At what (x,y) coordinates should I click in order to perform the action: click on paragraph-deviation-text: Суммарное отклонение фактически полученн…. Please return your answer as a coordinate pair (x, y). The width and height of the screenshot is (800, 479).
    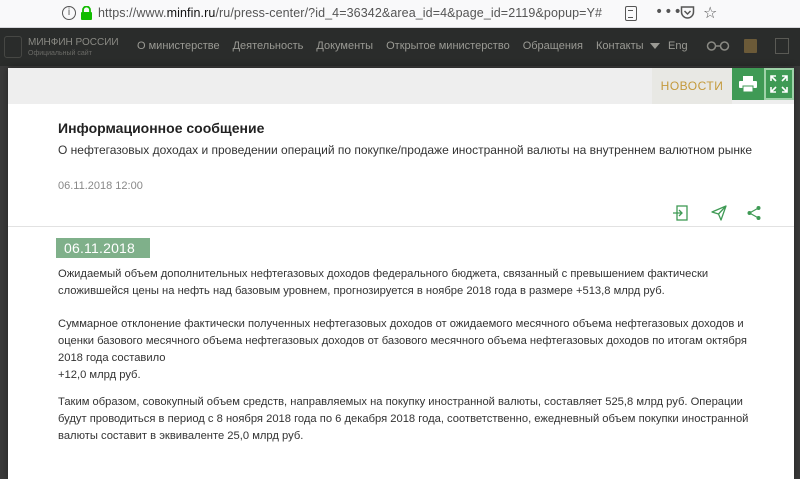
    Looking at the image, I should click on (402, 341).